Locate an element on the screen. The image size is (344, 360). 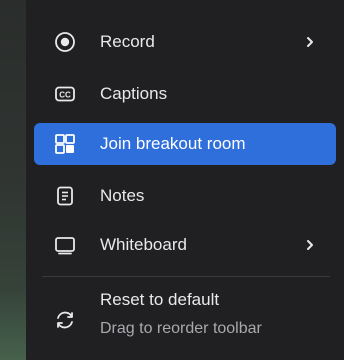
menu-item-captions: CC Captions is located at coordinates (185, 94).